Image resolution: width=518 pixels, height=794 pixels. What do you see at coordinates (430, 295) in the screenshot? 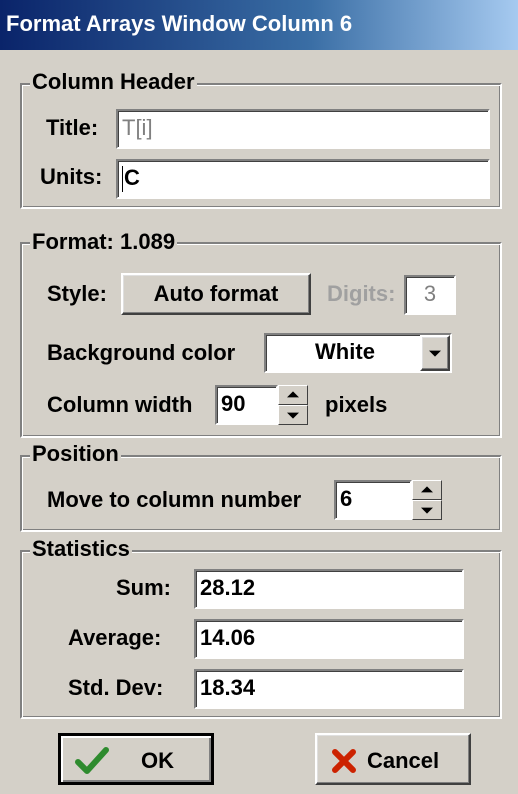
I see `digits-field: 3` at bounding box center [430, 295].